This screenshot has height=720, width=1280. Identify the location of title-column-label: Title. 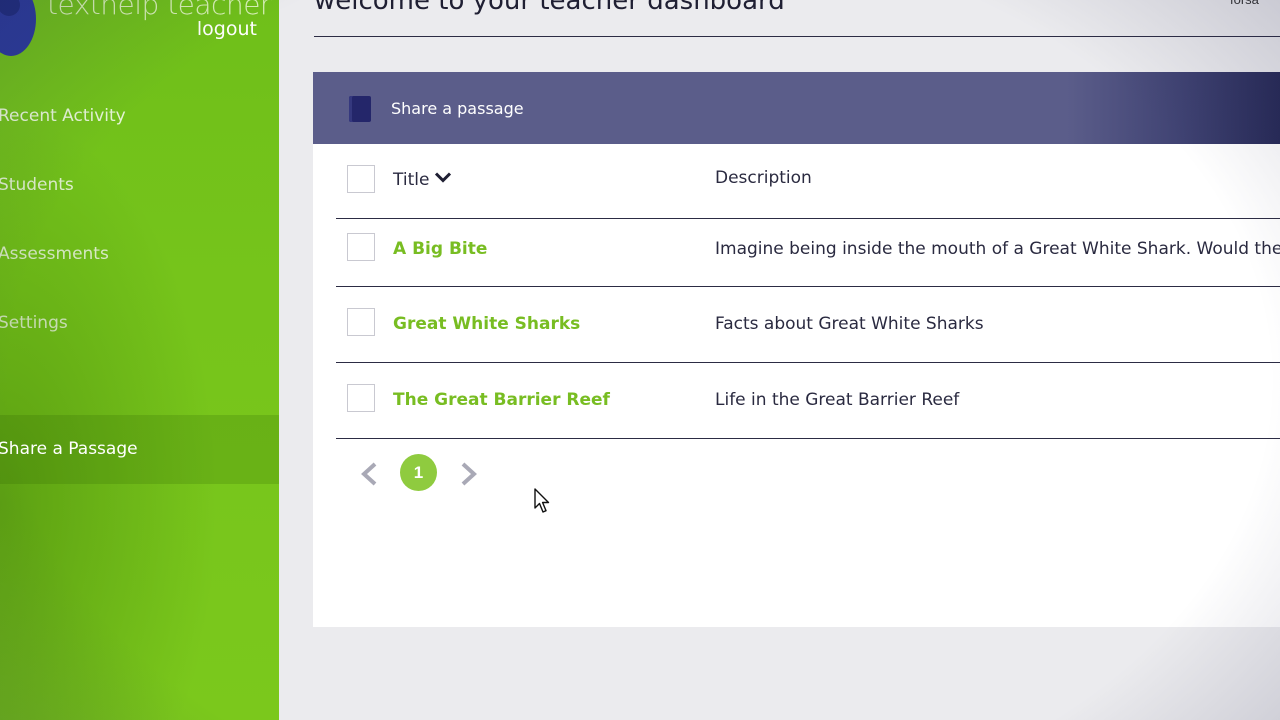
(411, 180).